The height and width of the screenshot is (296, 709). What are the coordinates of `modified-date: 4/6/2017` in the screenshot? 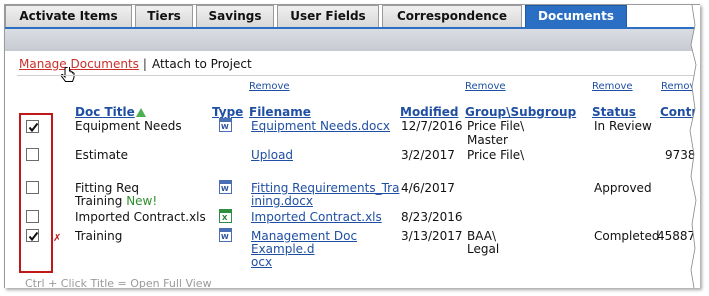 It's located at (428, 188).